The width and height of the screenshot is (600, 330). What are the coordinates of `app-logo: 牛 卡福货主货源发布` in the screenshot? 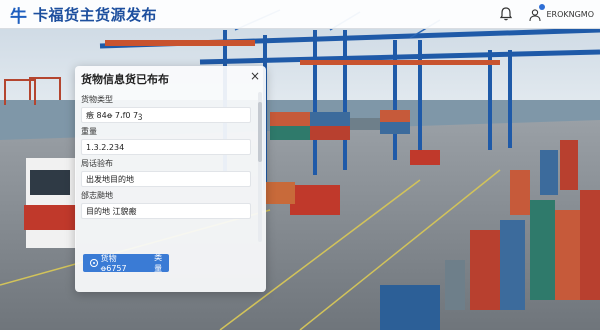 It's located at (83, 14).